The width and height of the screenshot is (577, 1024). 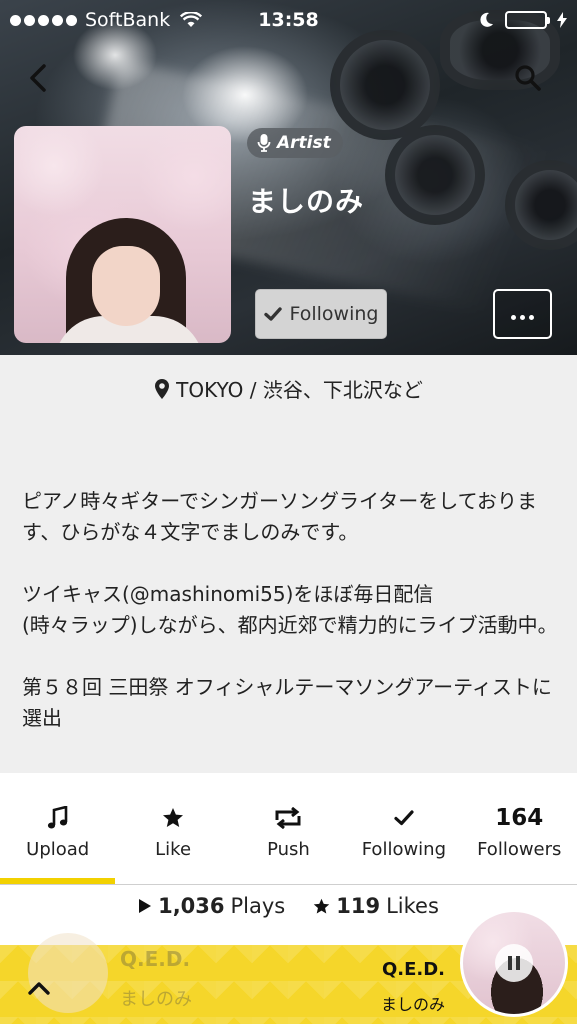 What do you see at coordinates (519, 849) in the screenshot?
I see `tab-followers-label: Followers` at bounding box center [519, 849].